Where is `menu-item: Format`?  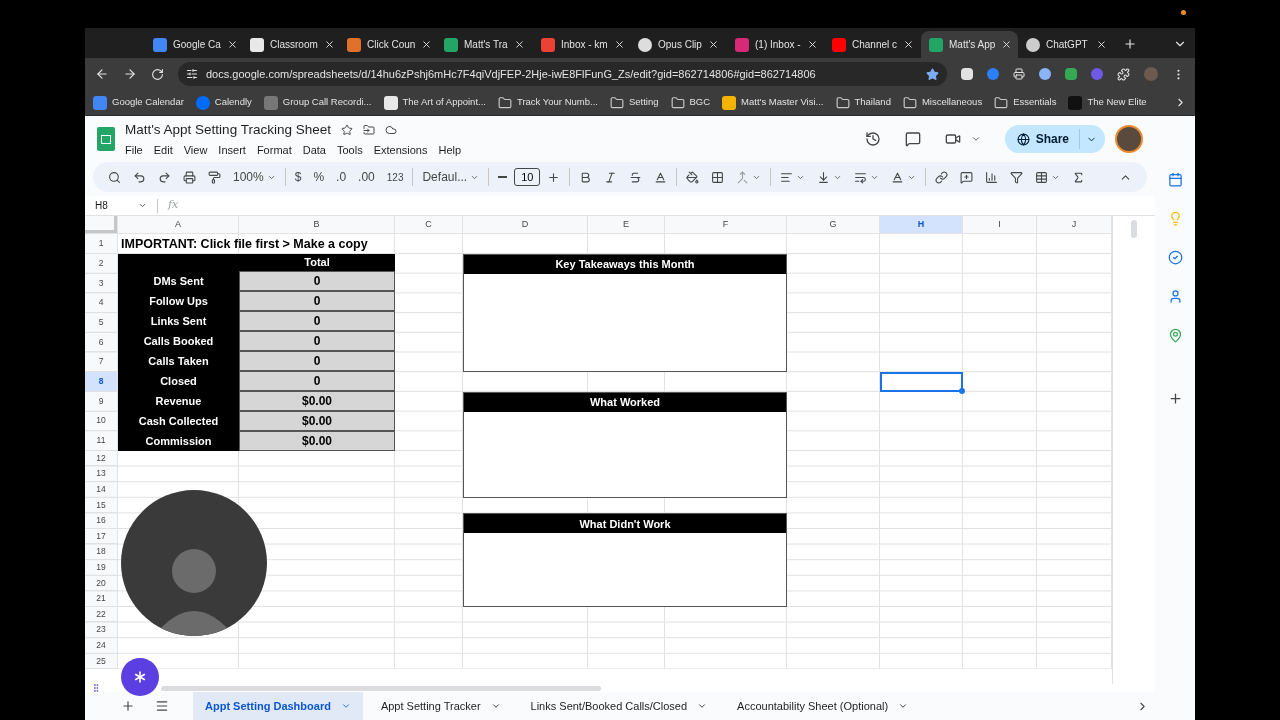
menu-item: Format is located at coordinates (274, 150).